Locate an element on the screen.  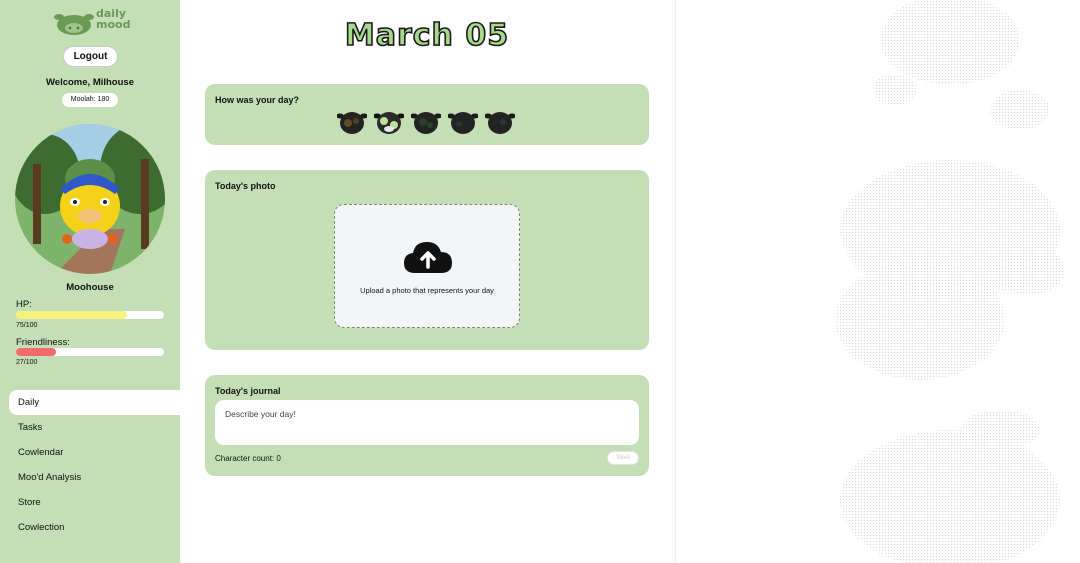
journal-card-title: Today's journal is located at coordinates (248, 391).